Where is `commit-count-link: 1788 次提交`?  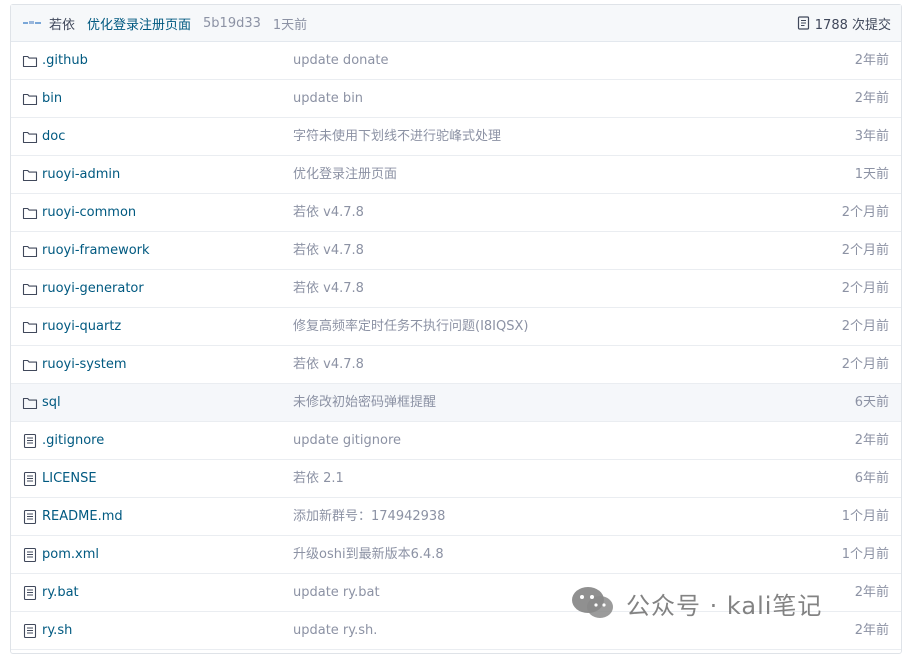 commit-count-link: 1788 次提交 is located at coordinates (844, 23).